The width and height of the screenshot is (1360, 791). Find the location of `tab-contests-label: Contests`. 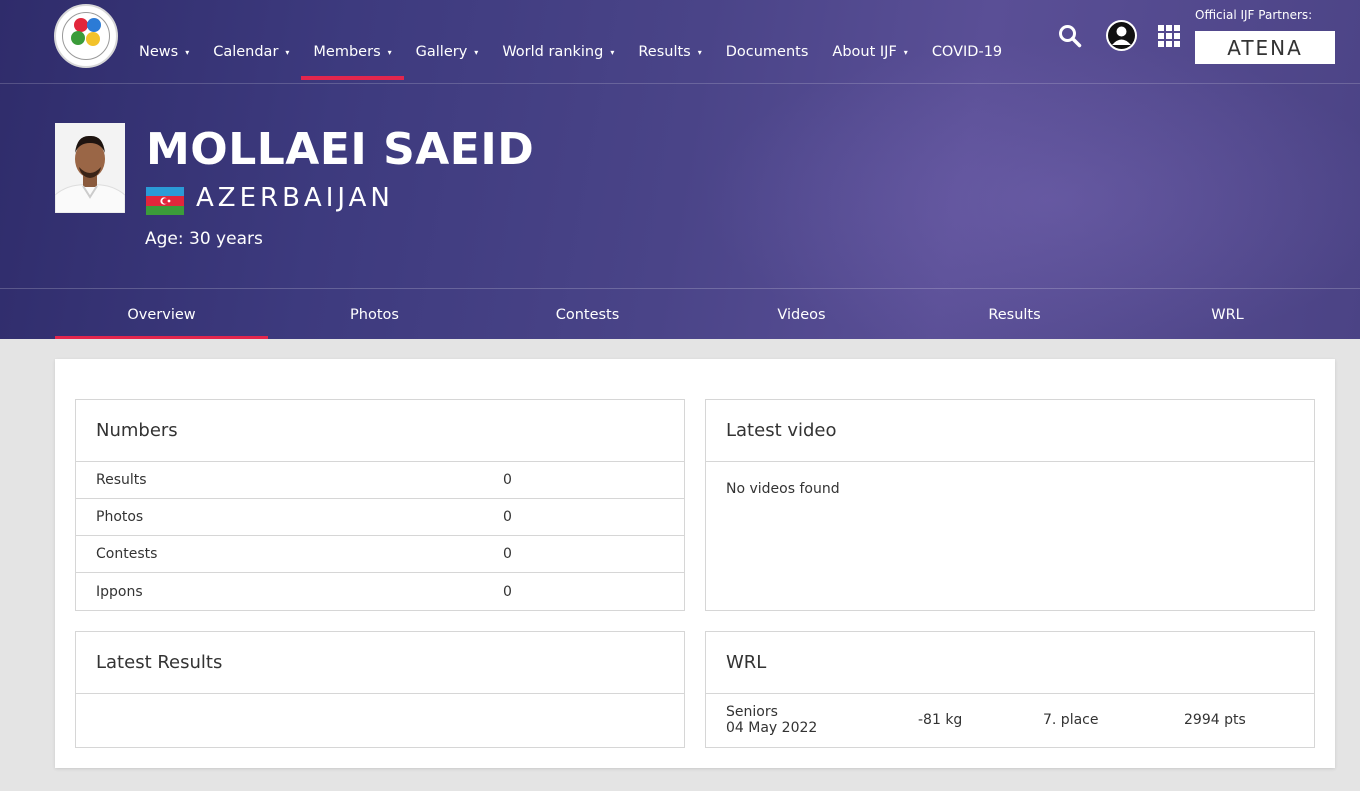

tab-contests-label: Contests is located at coordinates (587, 314).